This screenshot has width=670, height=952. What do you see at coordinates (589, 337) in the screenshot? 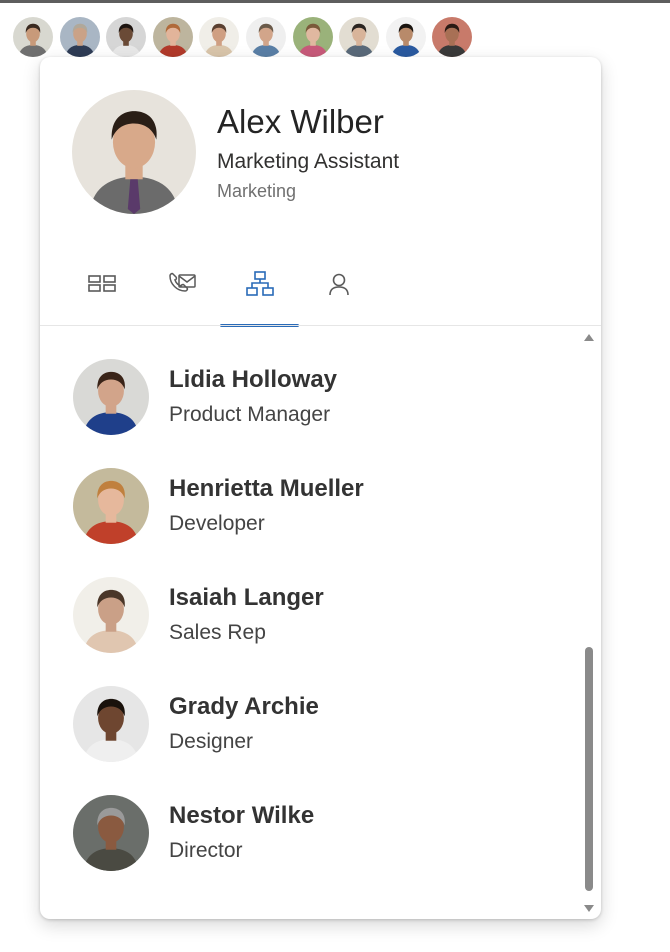
I see `scroll-up-icon` at bounding box center [589, 337].